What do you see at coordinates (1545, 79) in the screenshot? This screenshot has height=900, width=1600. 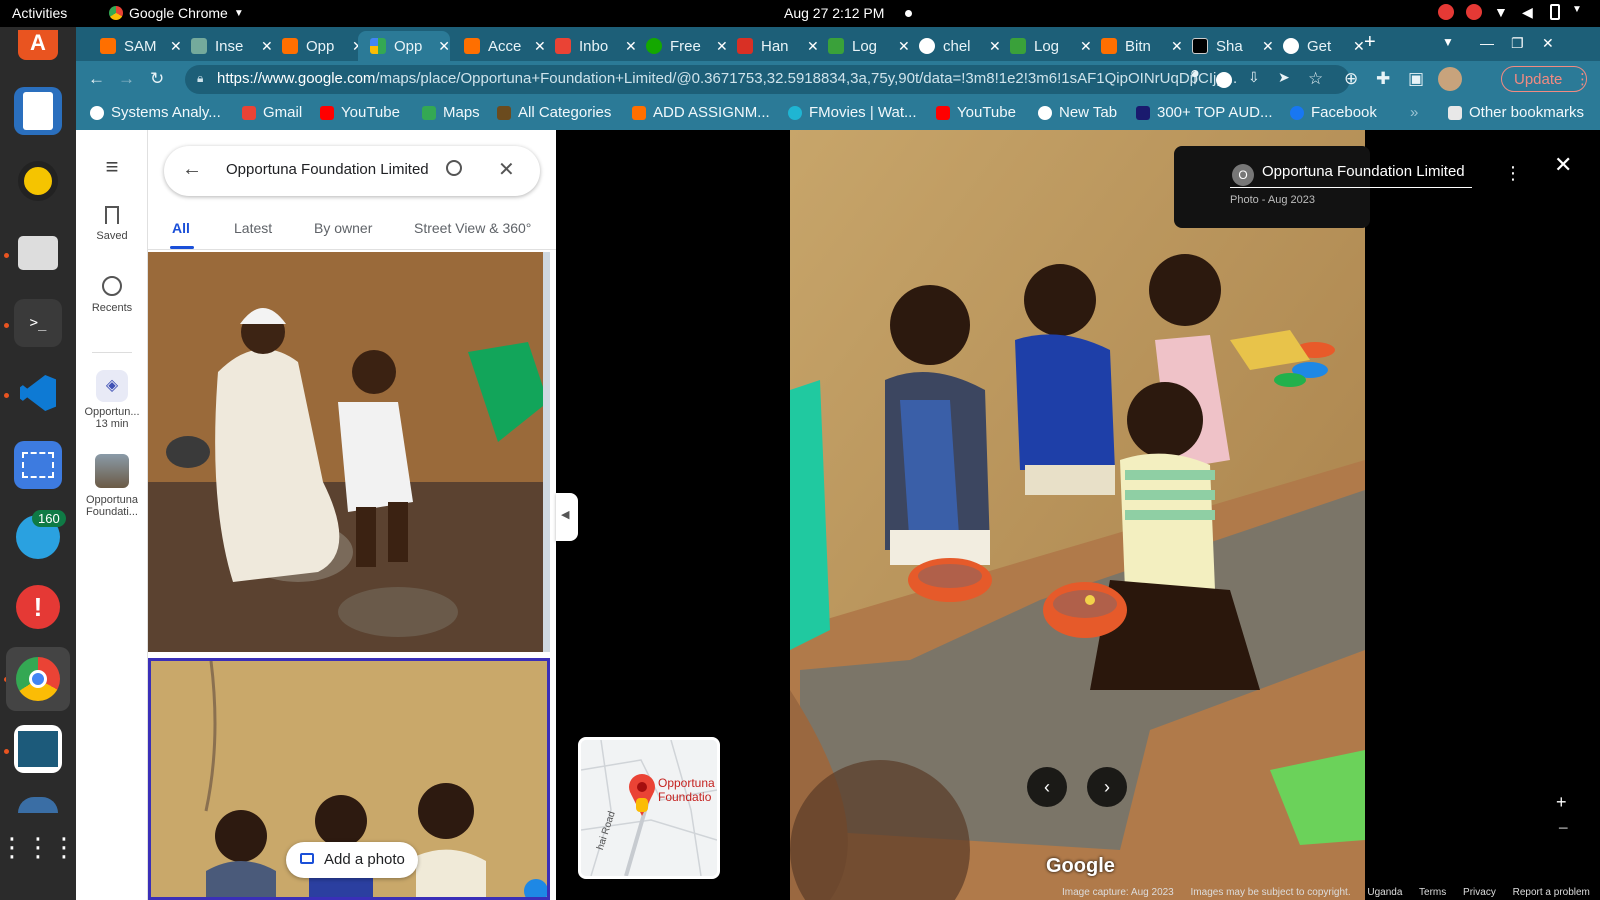 I see `update-button: Update ⋮` at bounding box center [1545, 79].